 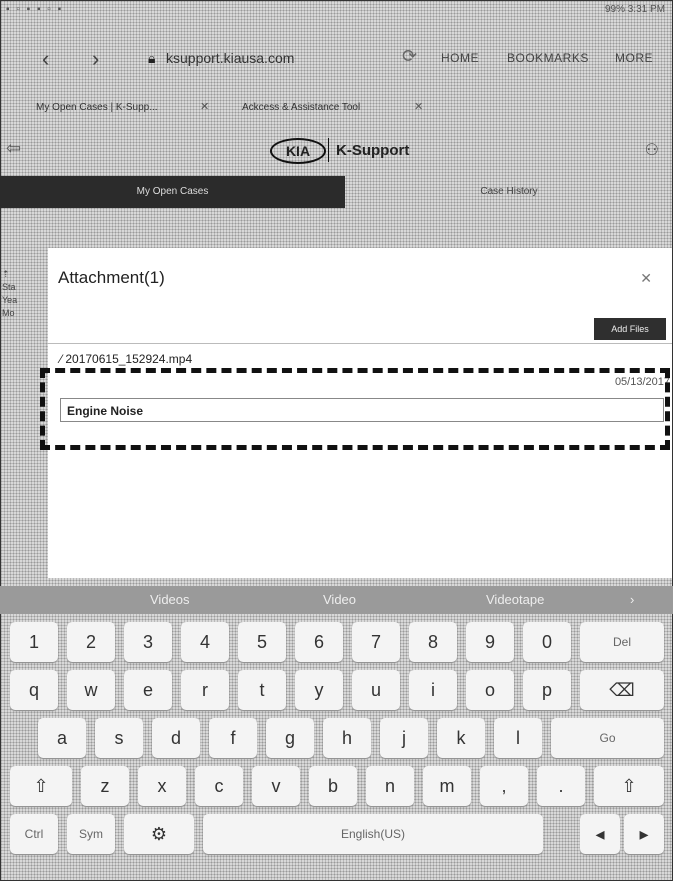 What do you see at coordinates (547, 642) in the screenshot?
I see `key-0: 0` at bounding box center [547, 642].